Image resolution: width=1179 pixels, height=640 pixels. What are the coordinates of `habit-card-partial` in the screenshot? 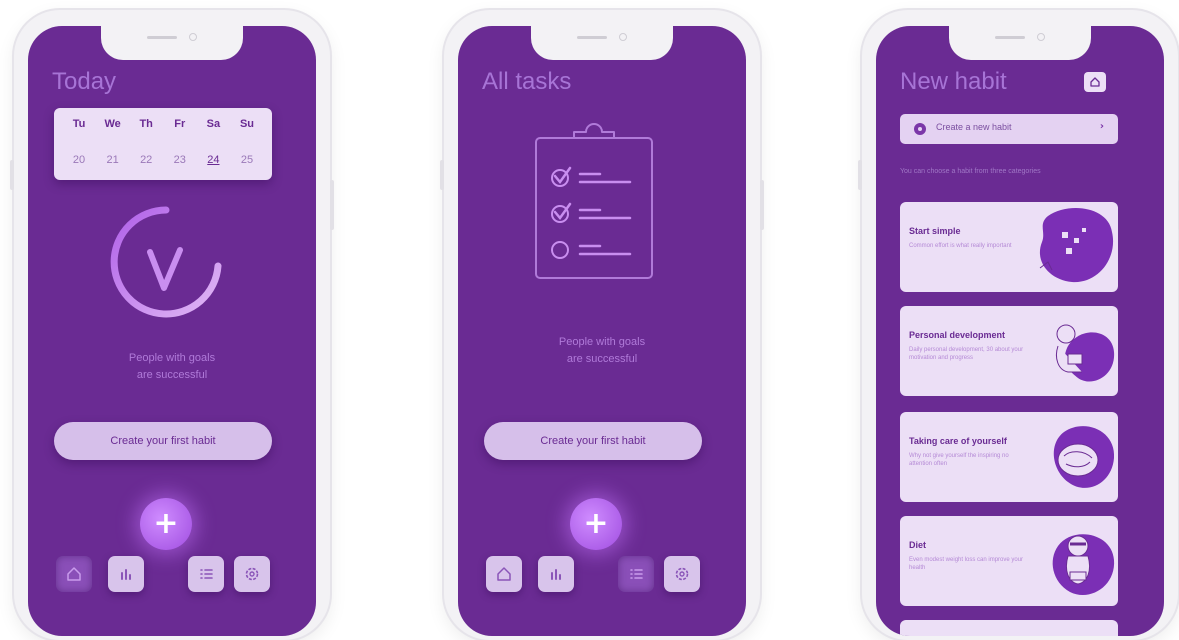 It's located at (1009, 628).